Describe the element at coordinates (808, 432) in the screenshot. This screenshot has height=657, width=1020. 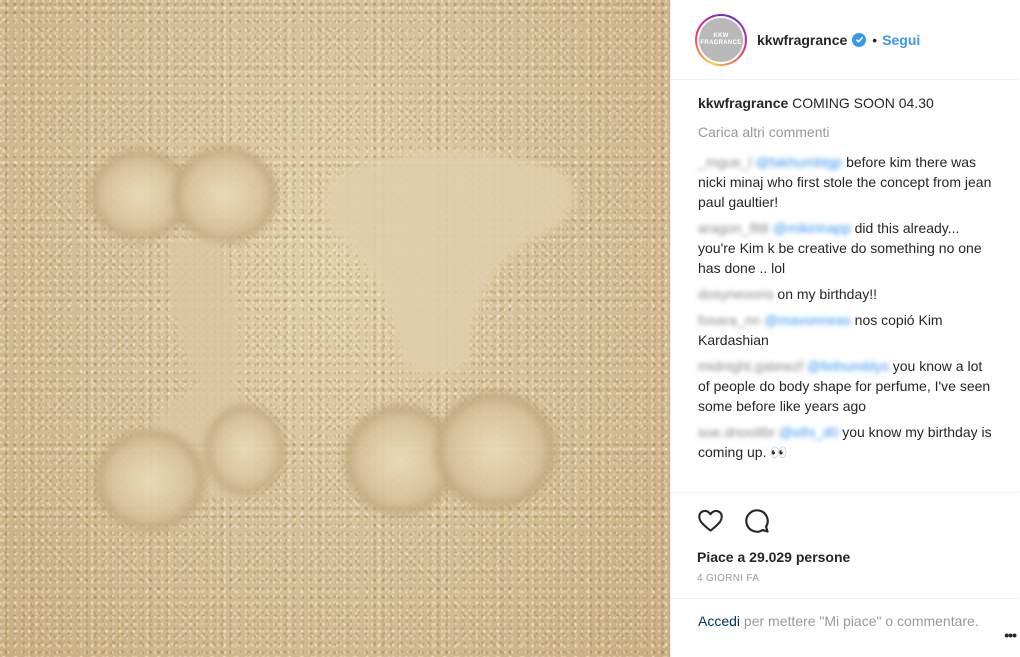
I see `comment-mention: @elhi_d0` at that location.